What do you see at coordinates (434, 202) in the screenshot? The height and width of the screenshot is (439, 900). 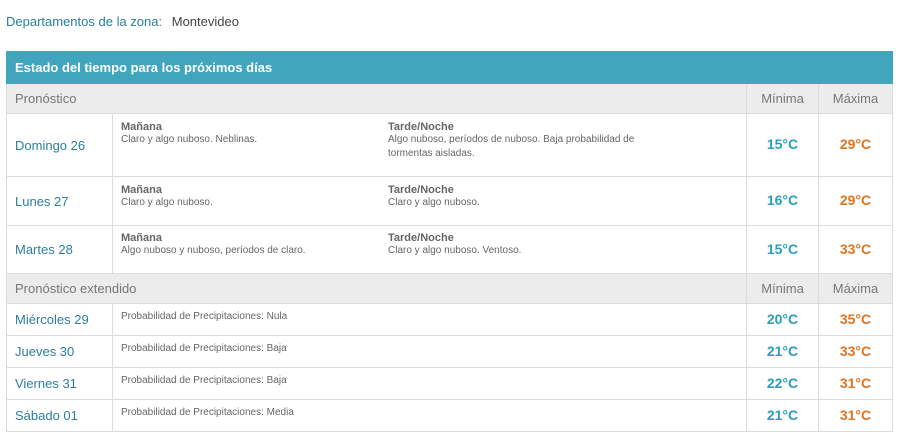 I see `evening-text: Claro y algo nuboso.` at bounding box center [434, 202].